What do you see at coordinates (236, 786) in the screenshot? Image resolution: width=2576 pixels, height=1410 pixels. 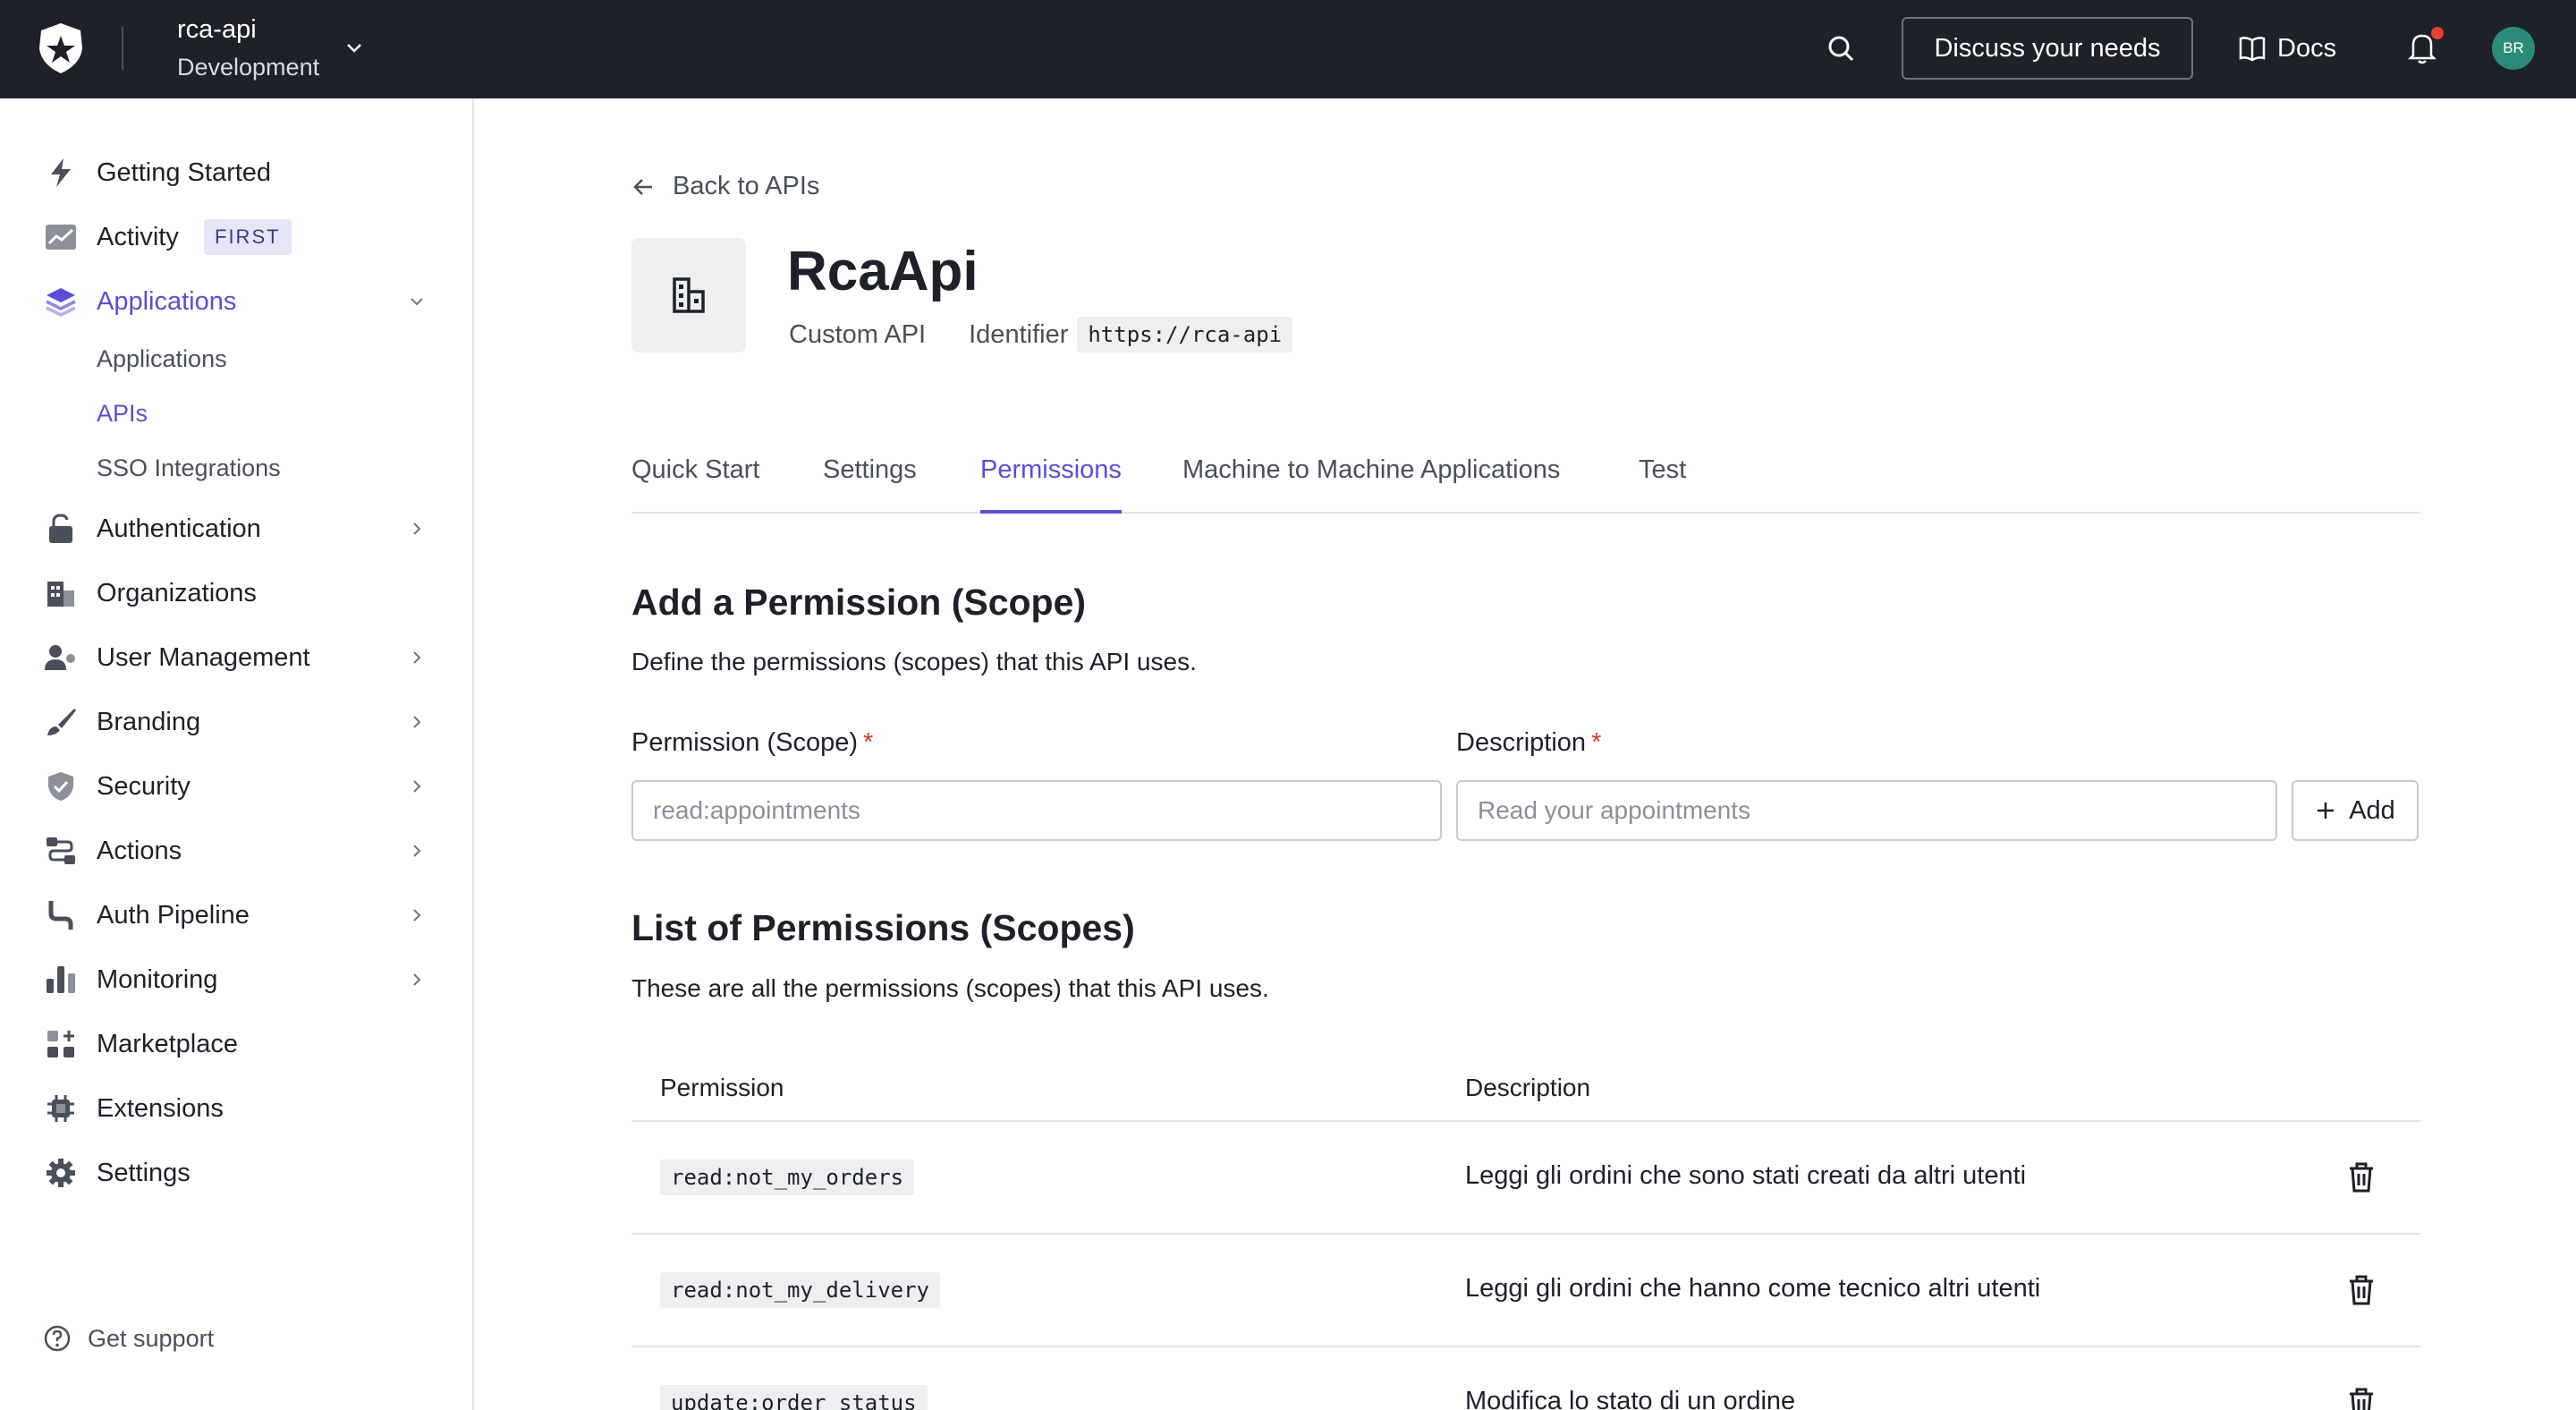 I see `sidebar-item-security: Security` at bounding box center [236, 786].